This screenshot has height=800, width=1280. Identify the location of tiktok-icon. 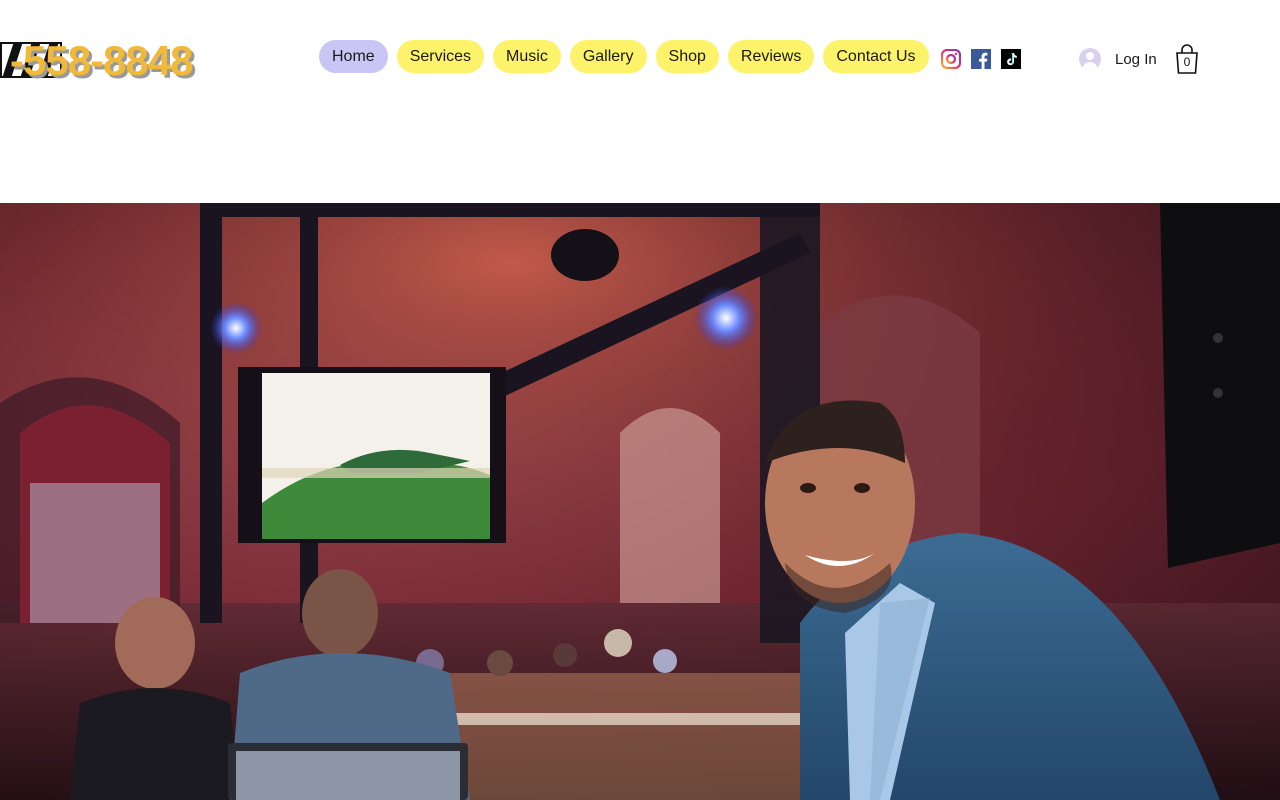
(1011, 59).